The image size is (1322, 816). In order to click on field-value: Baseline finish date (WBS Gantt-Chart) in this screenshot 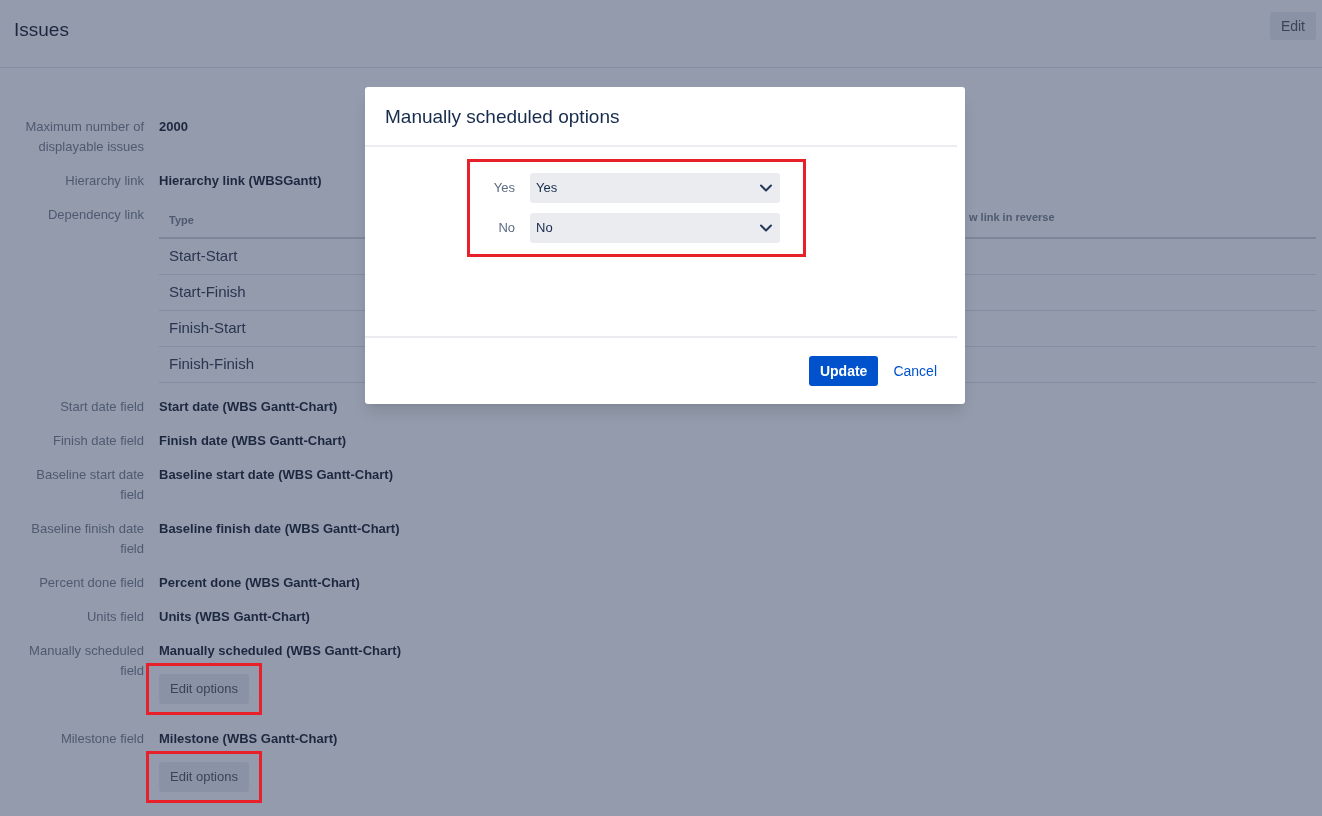, I will do `click(279, 529)`.